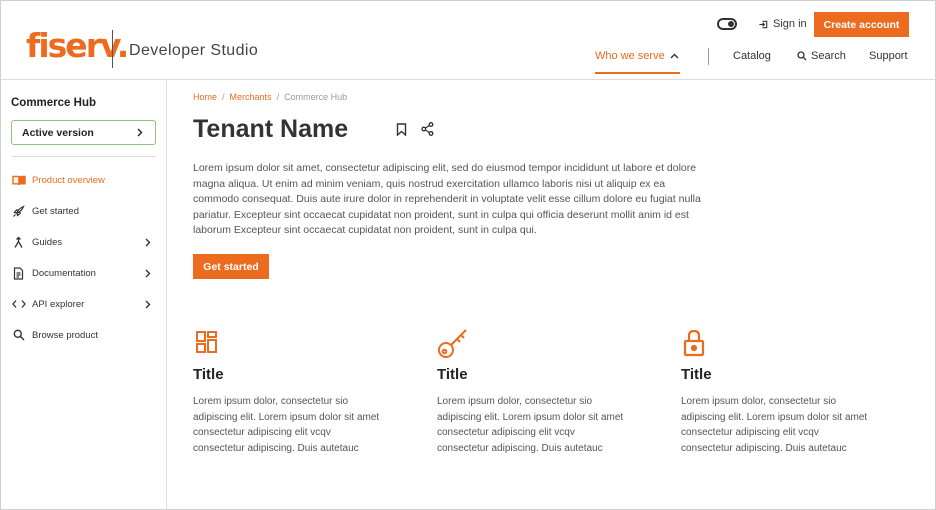 Image resolution: width=936 pixels, height=510 pixels. I want to click on sidebar-item-browse-product: Browse product, so click(81, 335).